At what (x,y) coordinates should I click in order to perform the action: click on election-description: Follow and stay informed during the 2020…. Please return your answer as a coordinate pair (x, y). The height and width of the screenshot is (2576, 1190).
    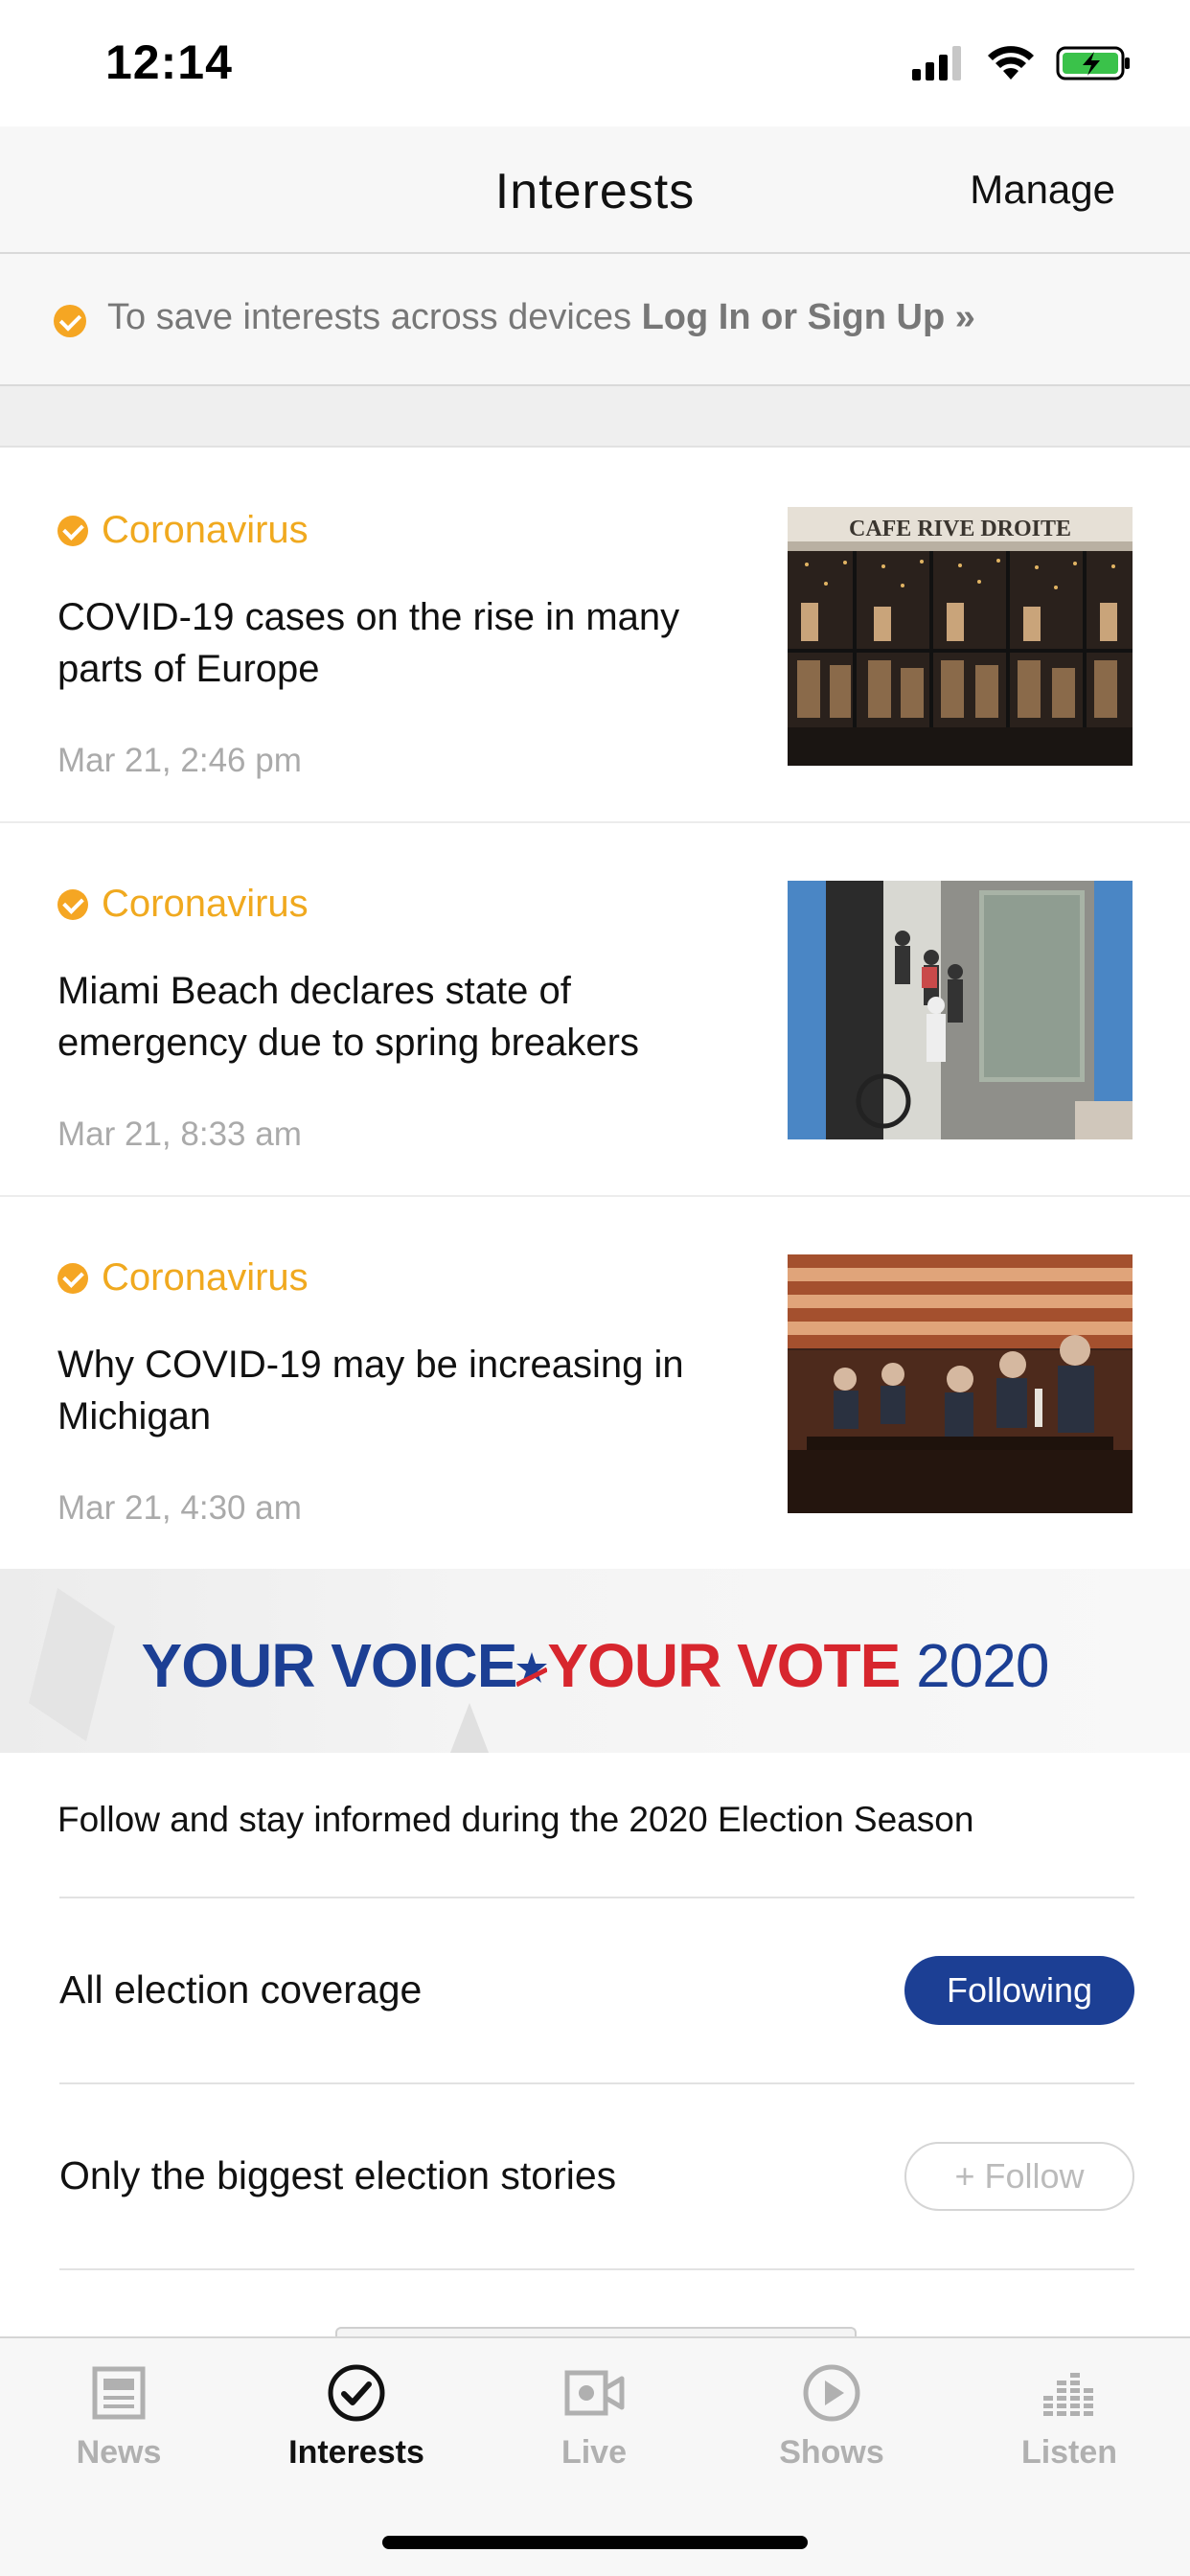
    Looking at the image, I should click on (515, 1819).